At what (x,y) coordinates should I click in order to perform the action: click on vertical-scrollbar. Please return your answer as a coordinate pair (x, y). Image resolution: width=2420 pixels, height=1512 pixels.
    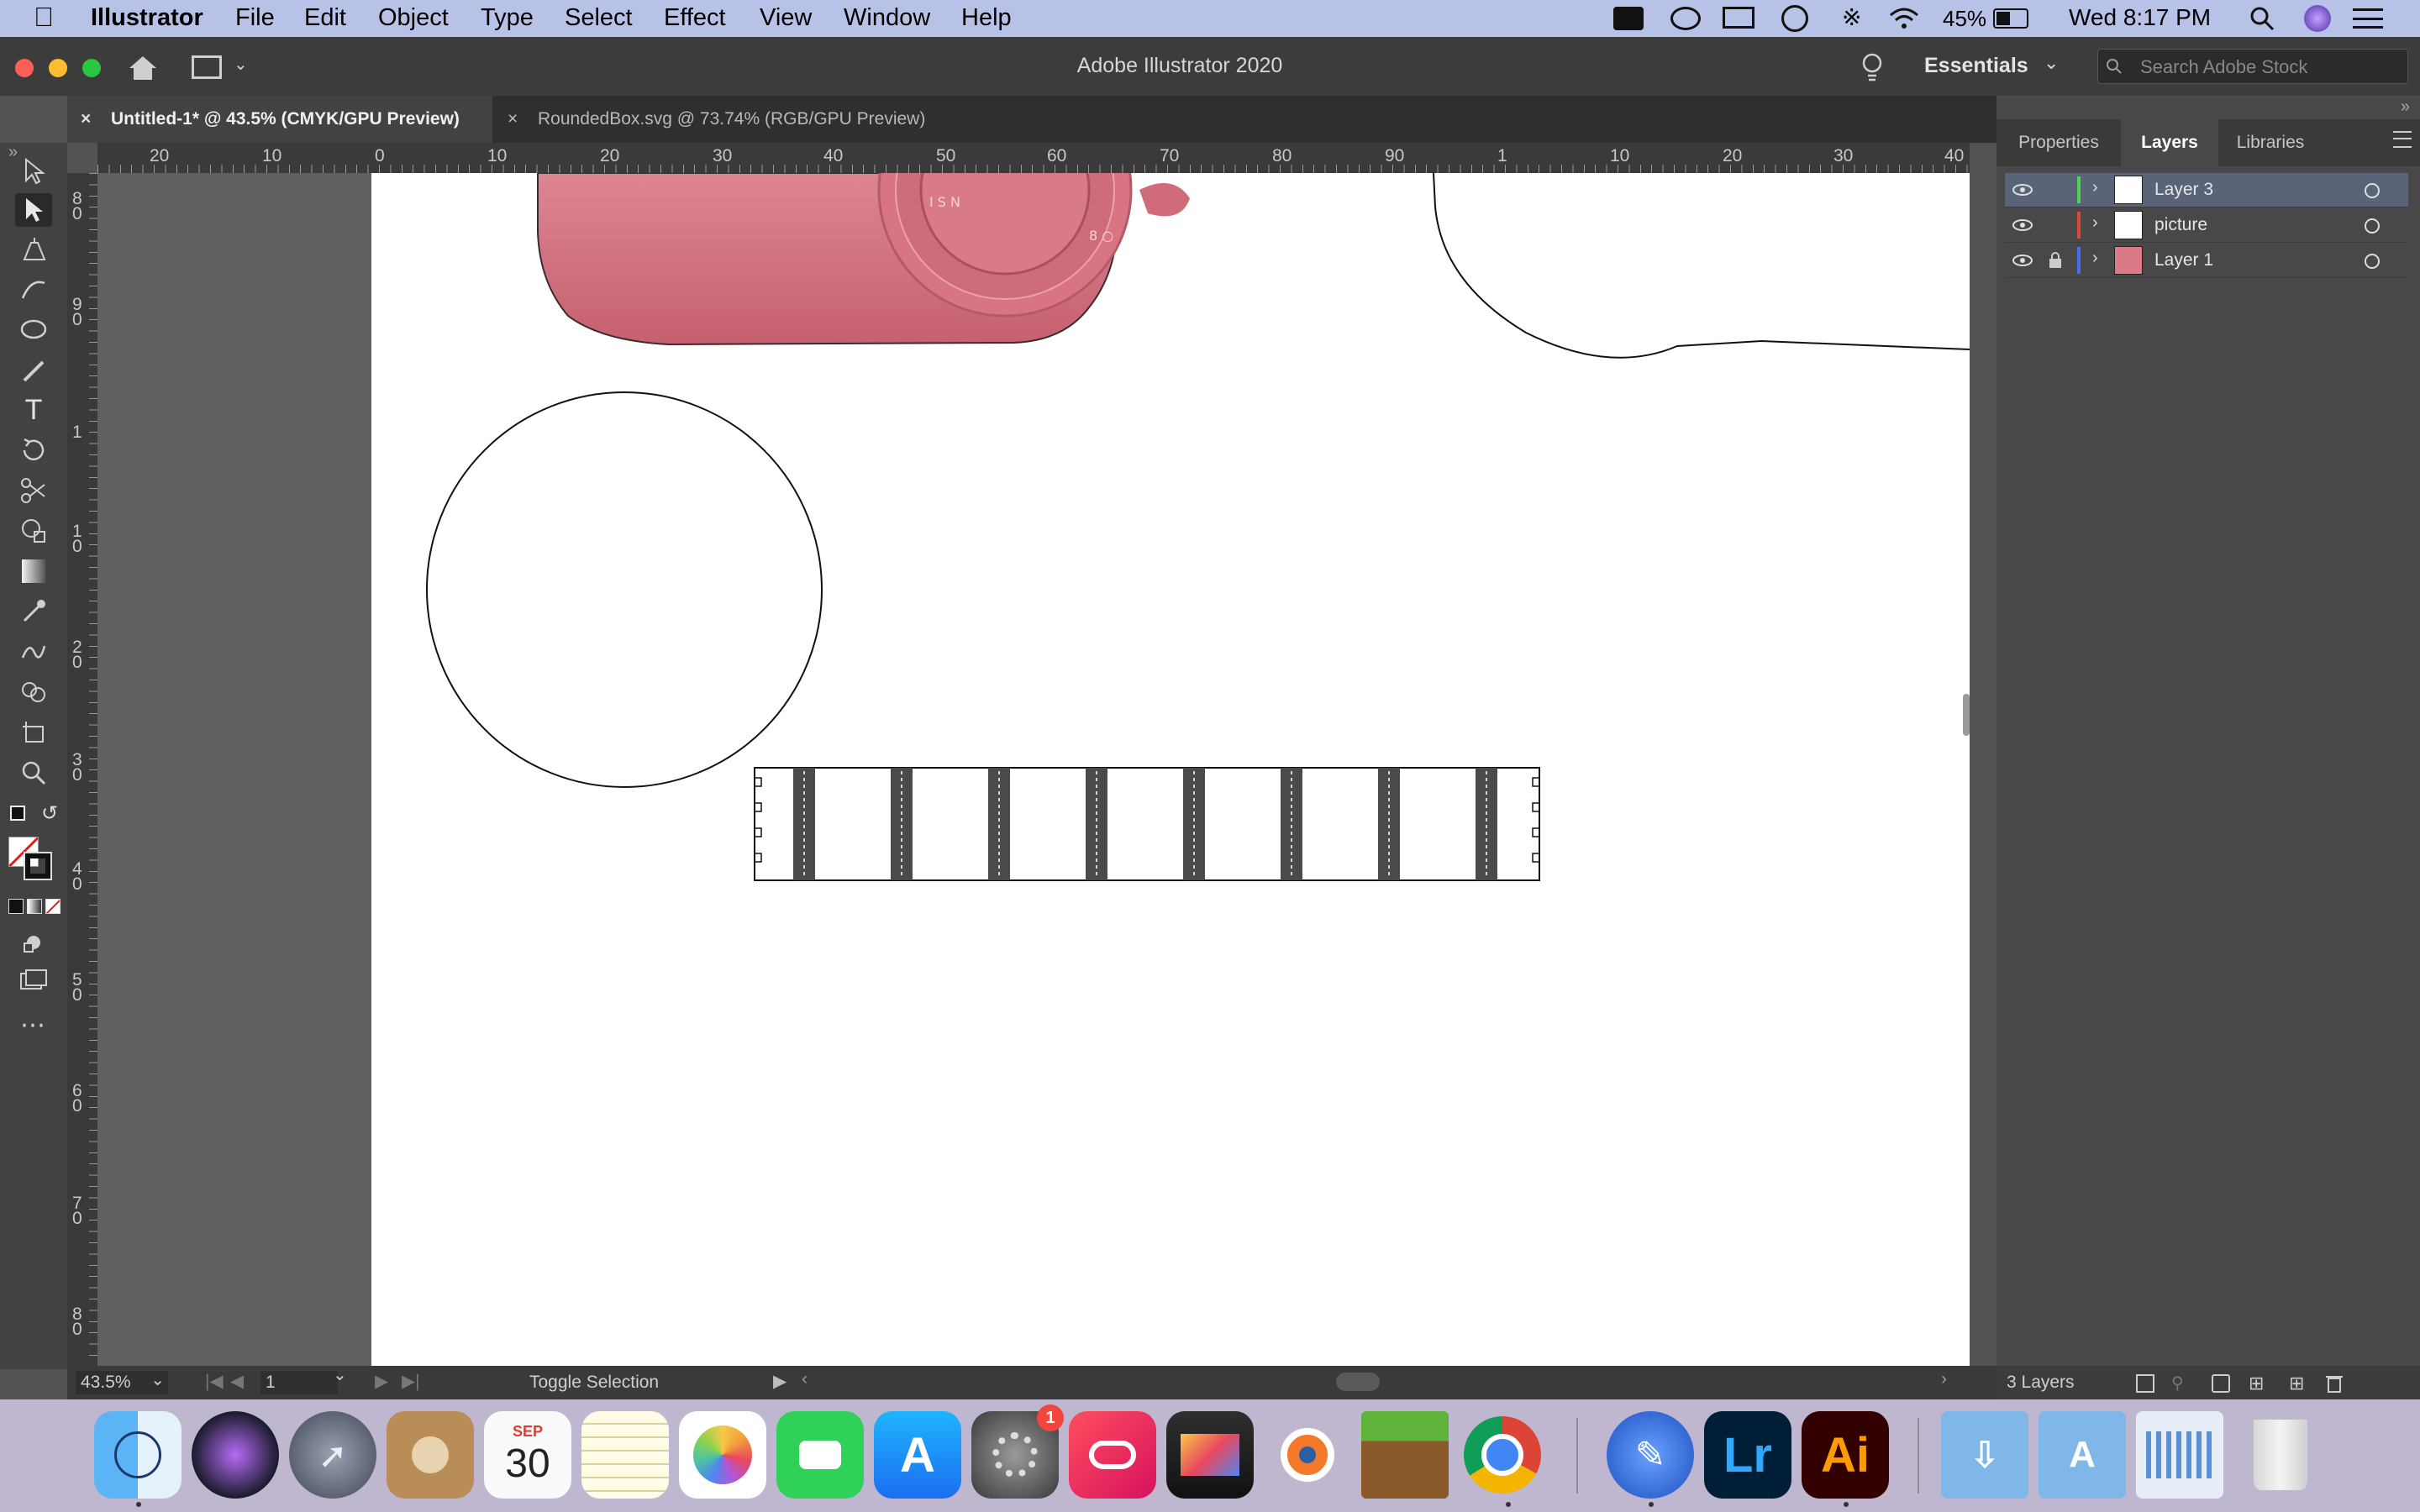
    Looking at the image, I should click on (1967, 715).